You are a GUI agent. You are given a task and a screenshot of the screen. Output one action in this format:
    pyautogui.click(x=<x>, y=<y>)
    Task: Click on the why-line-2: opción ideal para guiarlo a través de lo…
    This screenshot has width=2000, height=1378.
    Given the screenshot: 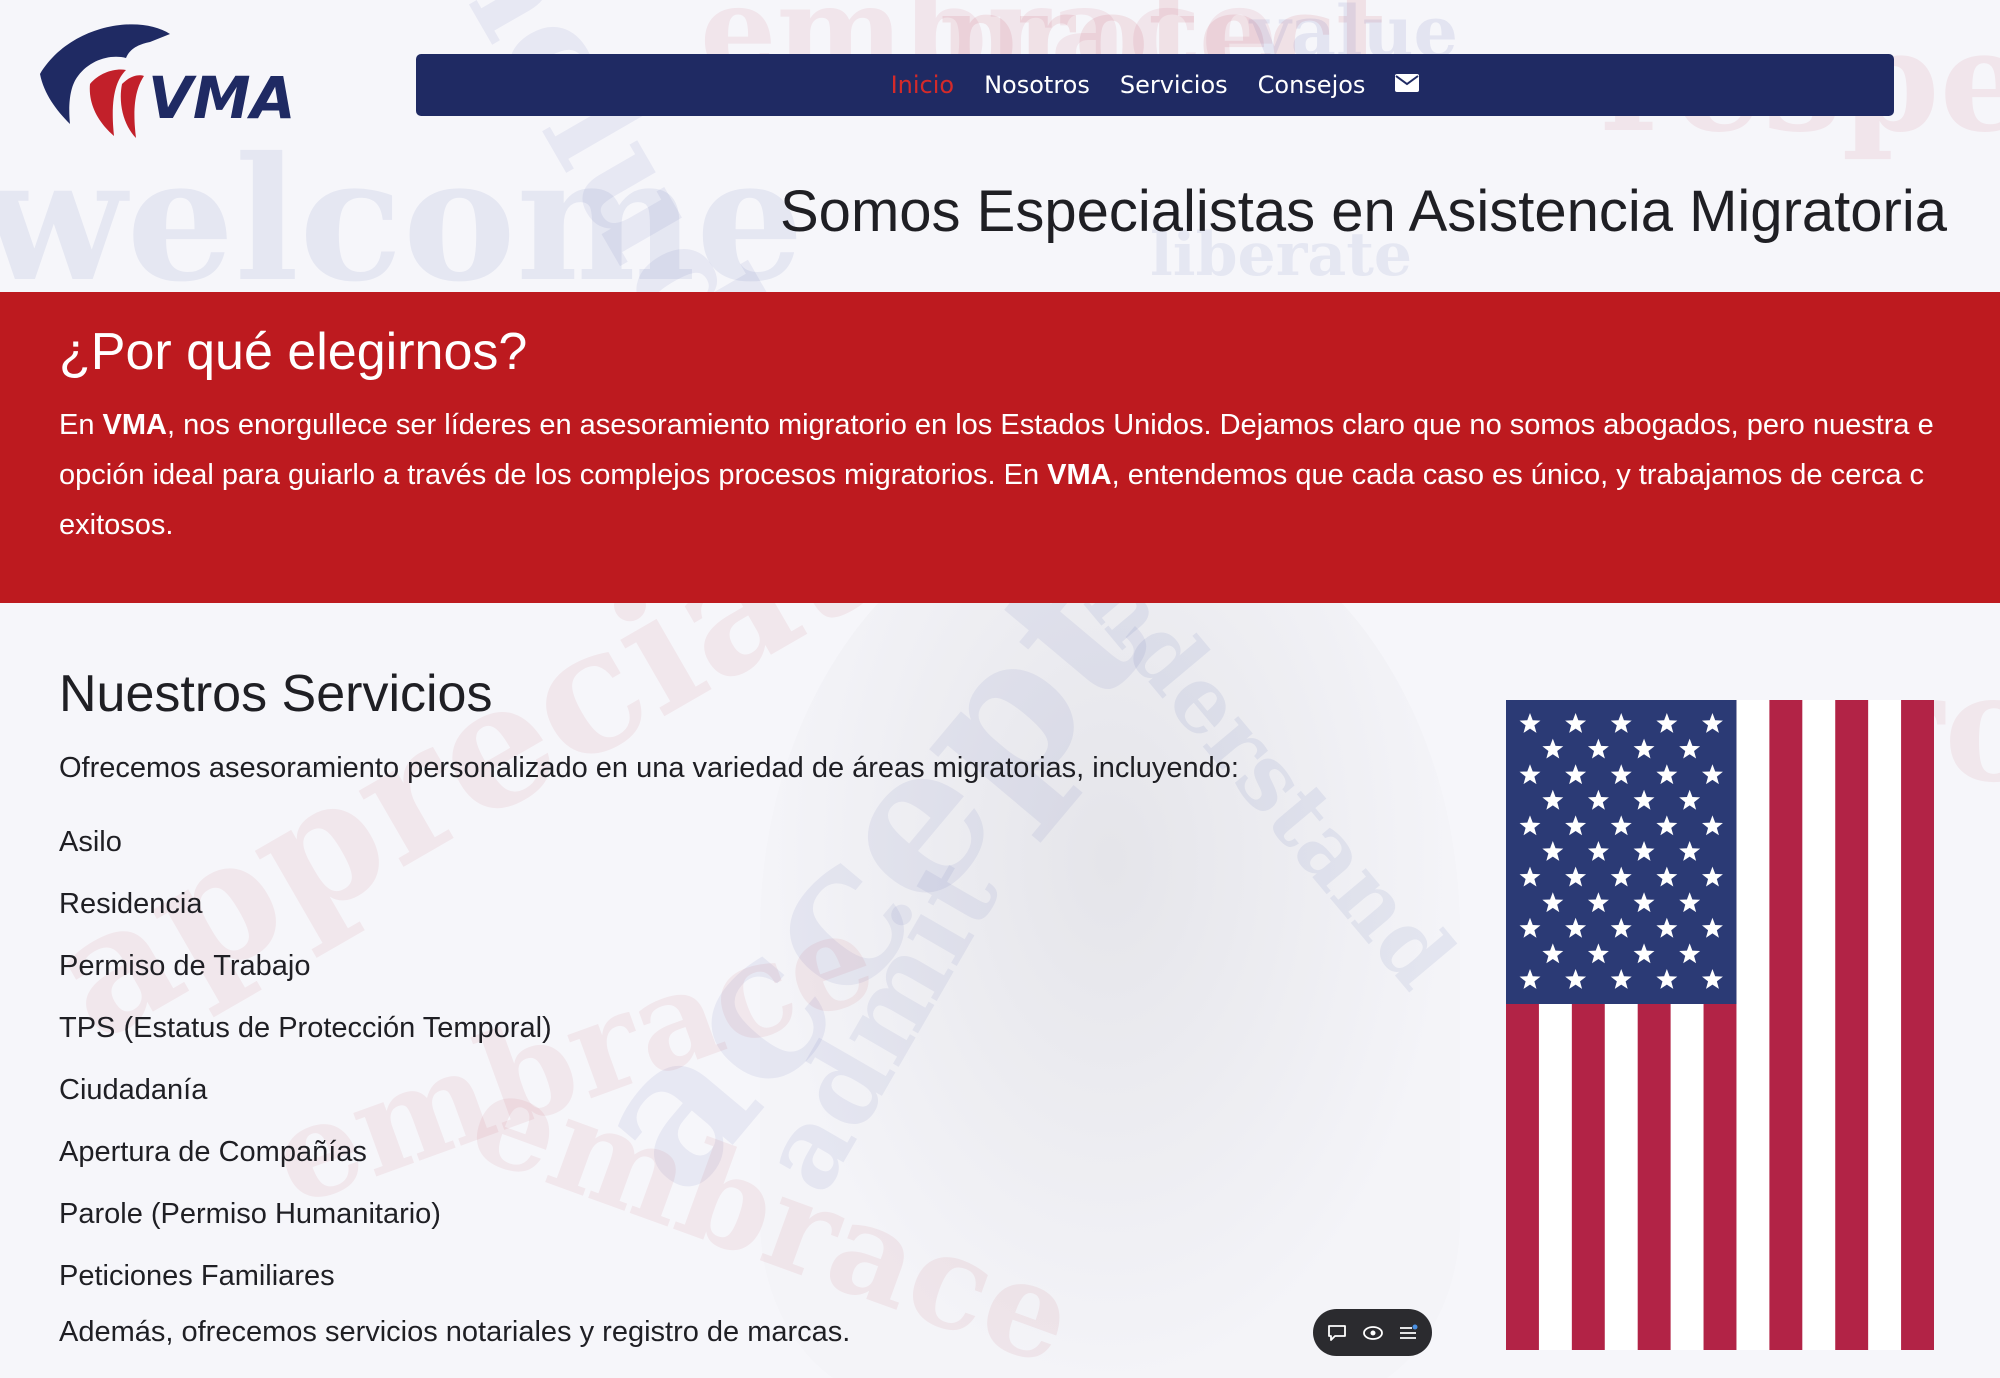 What is the action you would take?
    pyautogui.click(x=1029, y=475)
    